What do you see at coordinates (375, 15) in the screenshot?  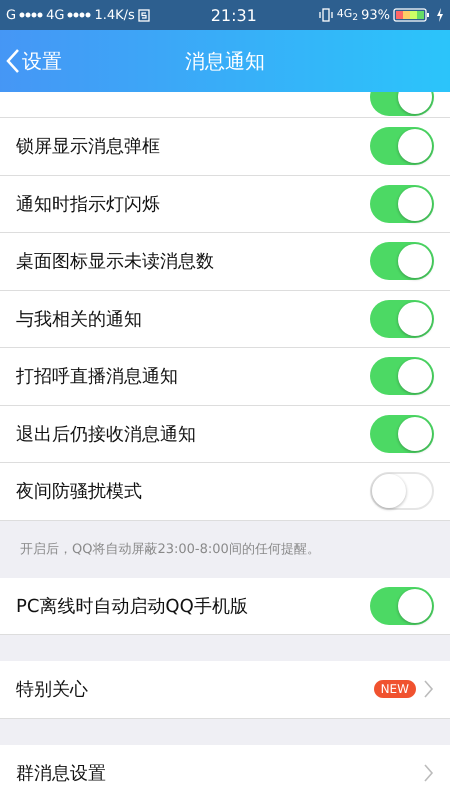 I see `battery-percent: 93%` at bounding box center [375, 15].